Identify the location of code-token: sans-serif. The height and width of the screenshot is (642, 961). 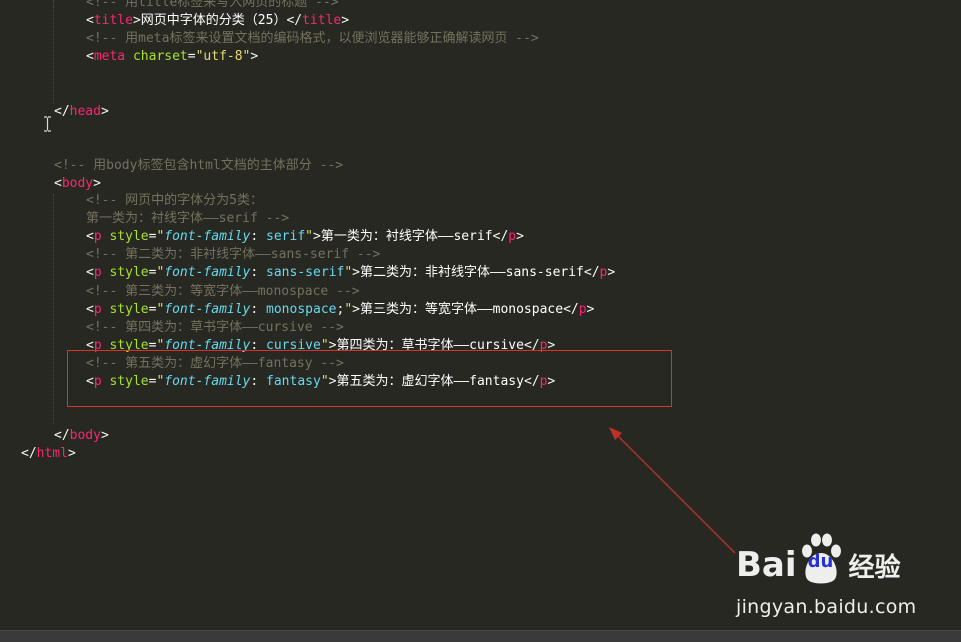
(305, 272).